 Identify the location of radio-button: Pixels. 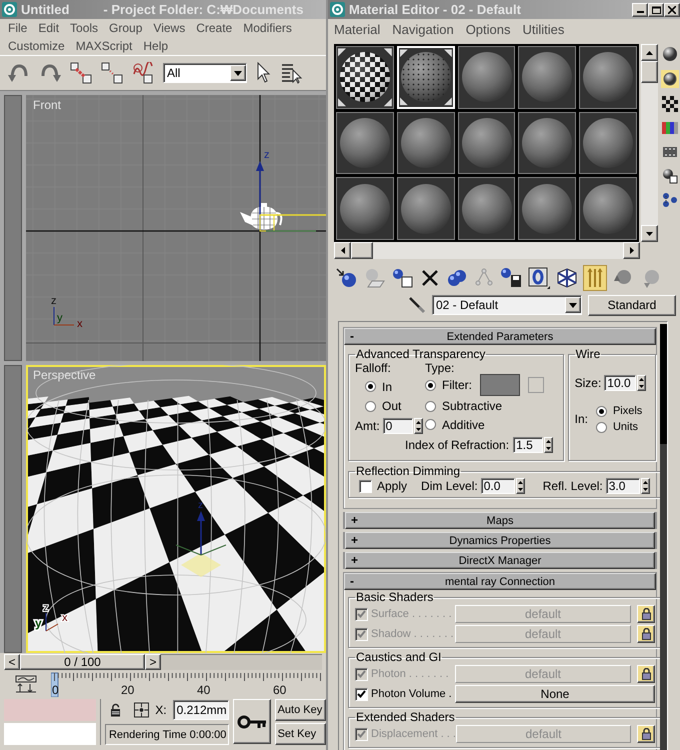
(619, 411).